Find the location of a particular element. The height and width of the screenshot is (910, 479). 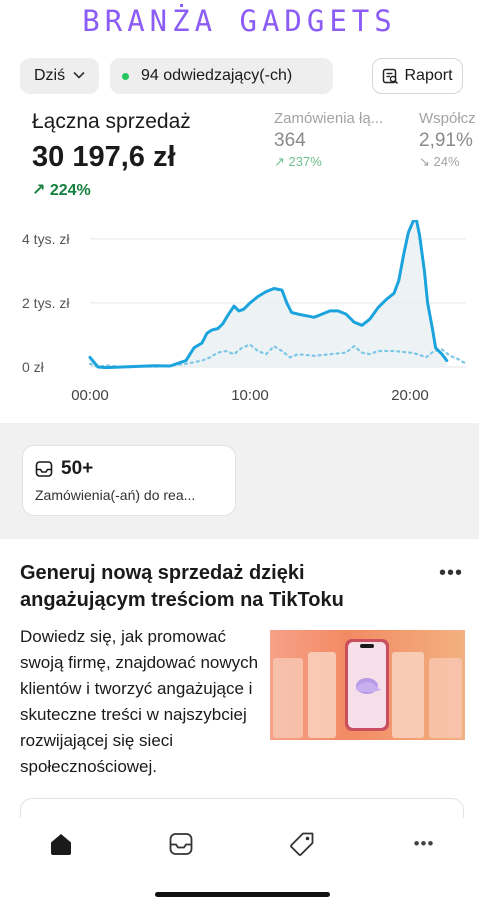

nav-products is located at coordinates (302, 844).